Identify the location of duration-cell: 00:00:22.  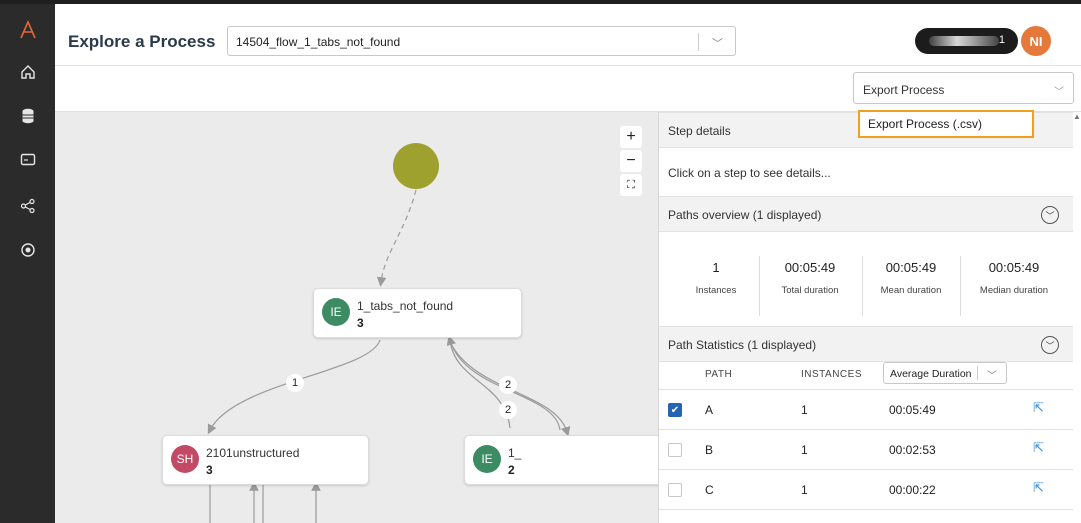
(912, 490).